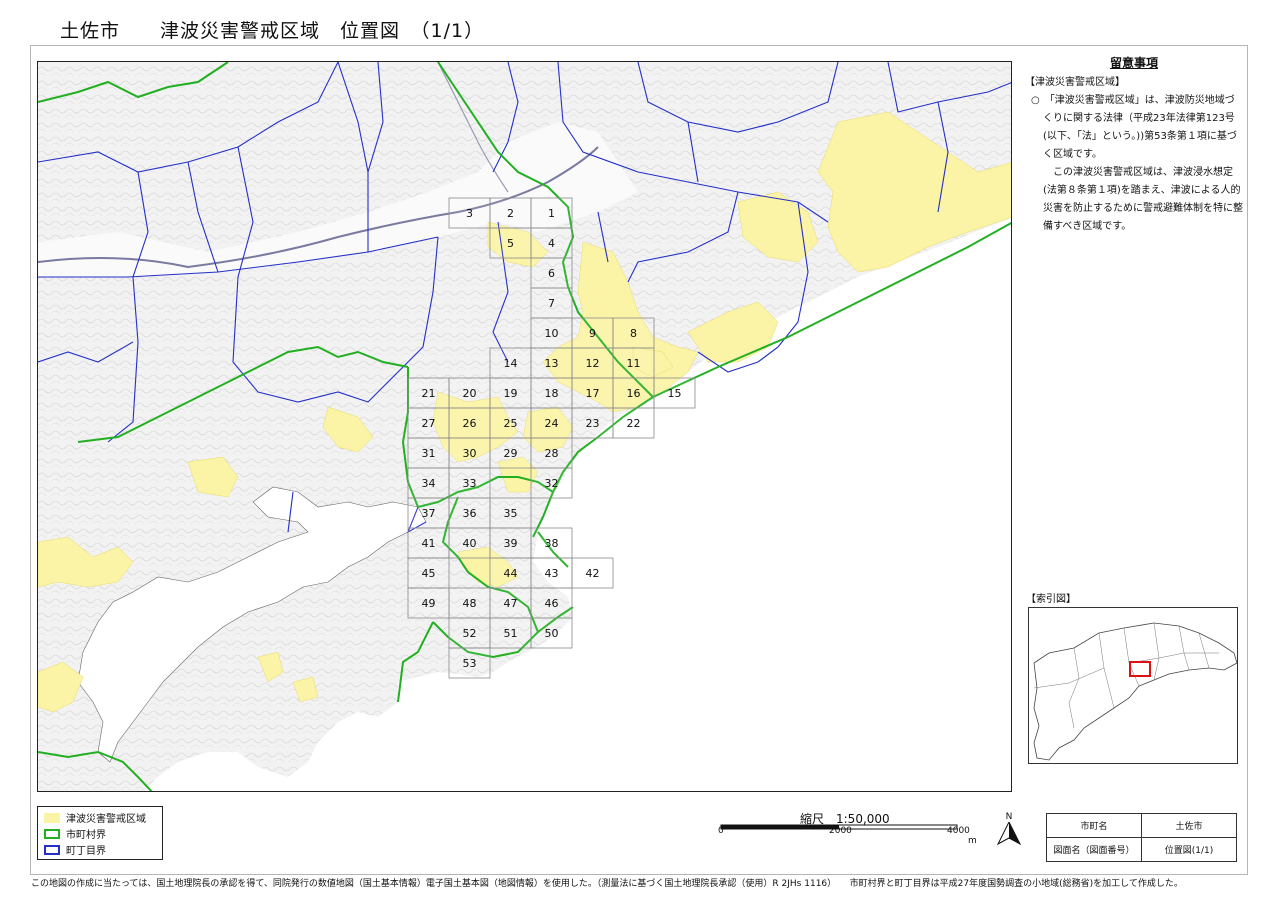 This screenshot has width=1280, height=905. What do you see at coordinates (511, 603) in the screenshot?
I see `grid-sheet-number: 47` at bounding box center [511, 603].